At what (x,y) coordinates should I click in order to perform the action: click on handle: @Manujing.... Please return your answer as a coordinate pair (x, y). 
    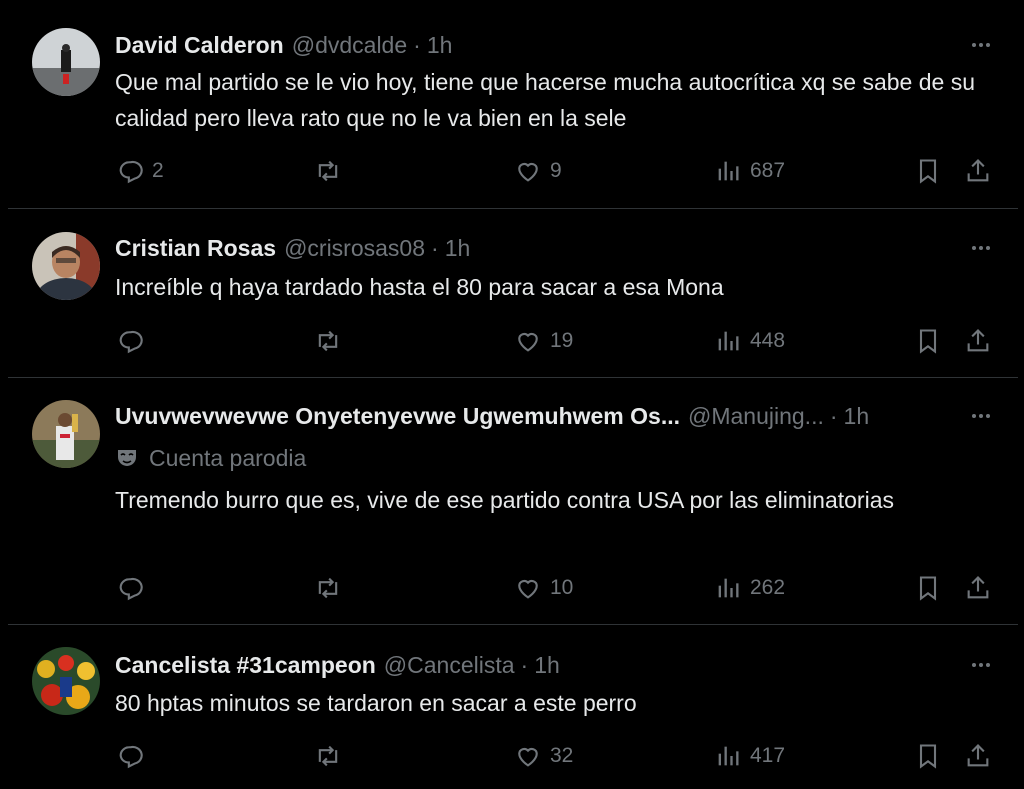
    Looking at the image, I should click on (756, 416).